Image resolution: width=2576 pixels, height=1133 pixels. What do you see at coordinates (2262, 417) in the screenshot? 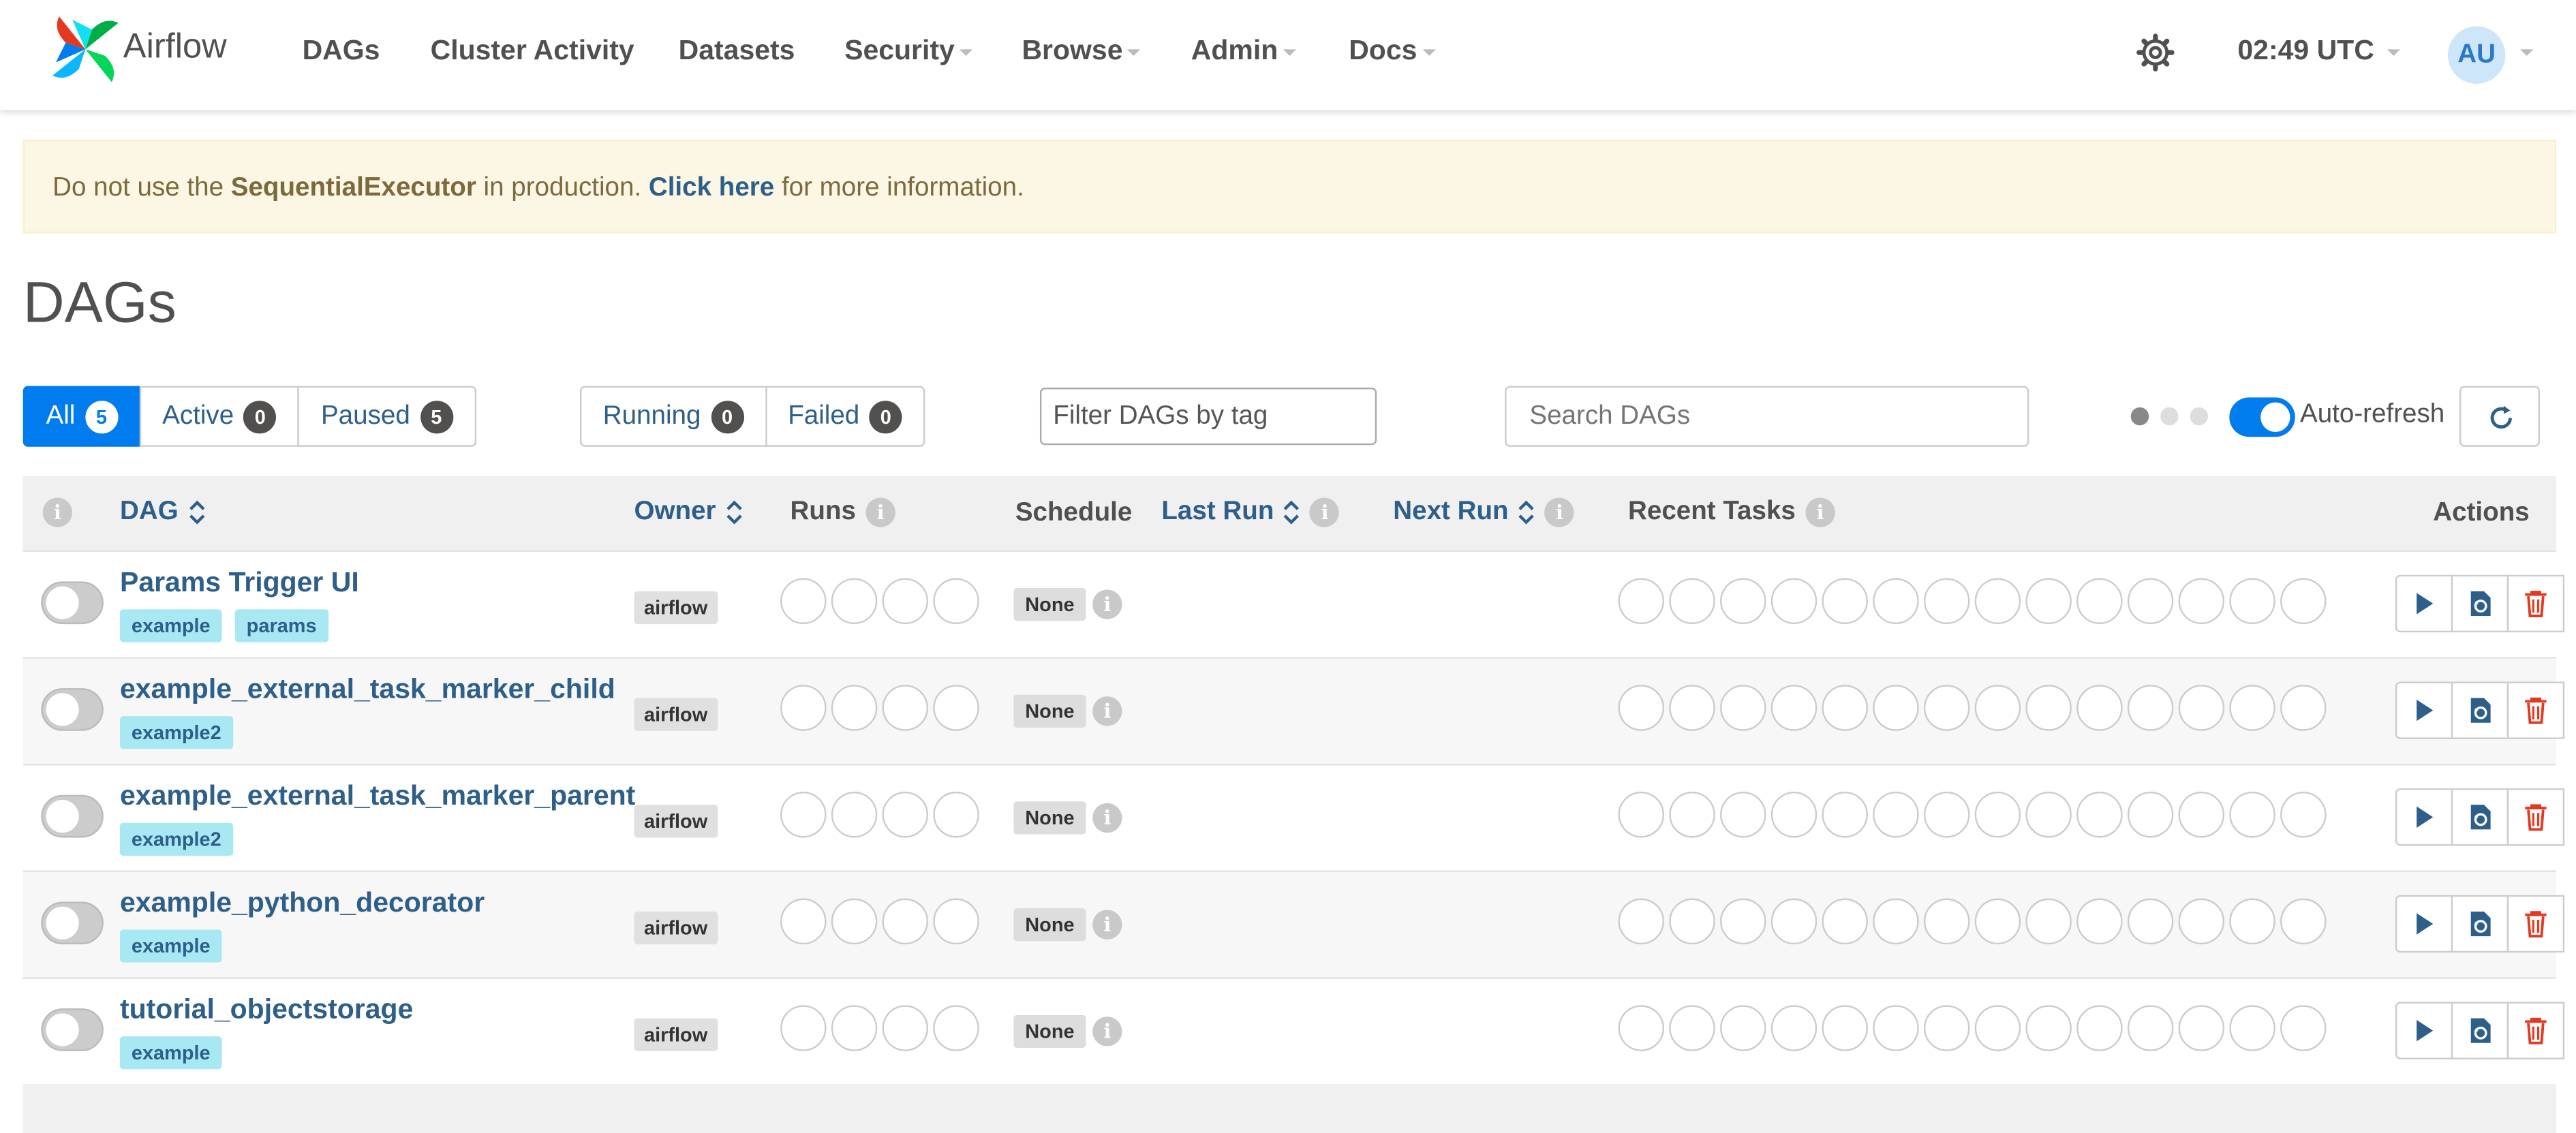
I see `auto-refresh-toggle` at bounding box center [2262, 417].